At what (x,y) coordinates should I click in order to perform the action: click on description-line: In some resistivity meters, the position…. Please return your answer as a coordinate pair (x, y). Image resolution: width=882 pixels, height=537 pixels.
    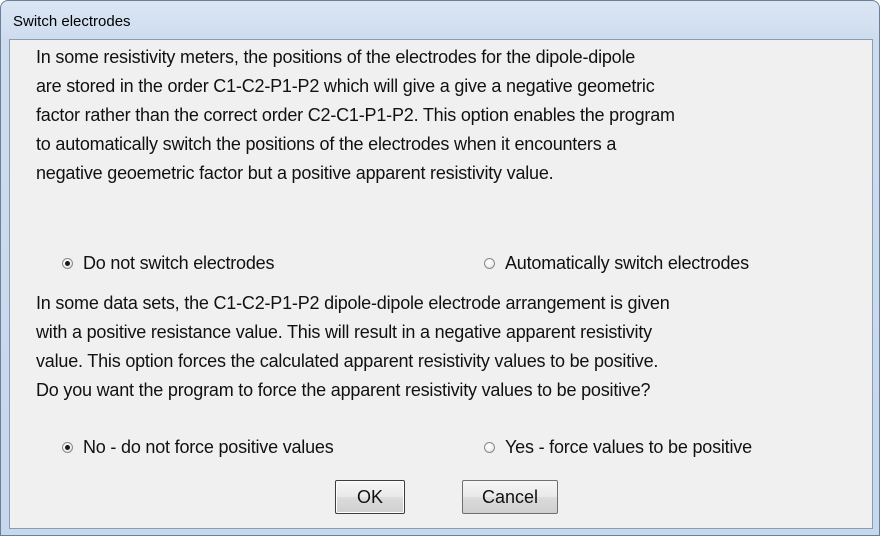
    Looking at the image, I should click on (336, 57).